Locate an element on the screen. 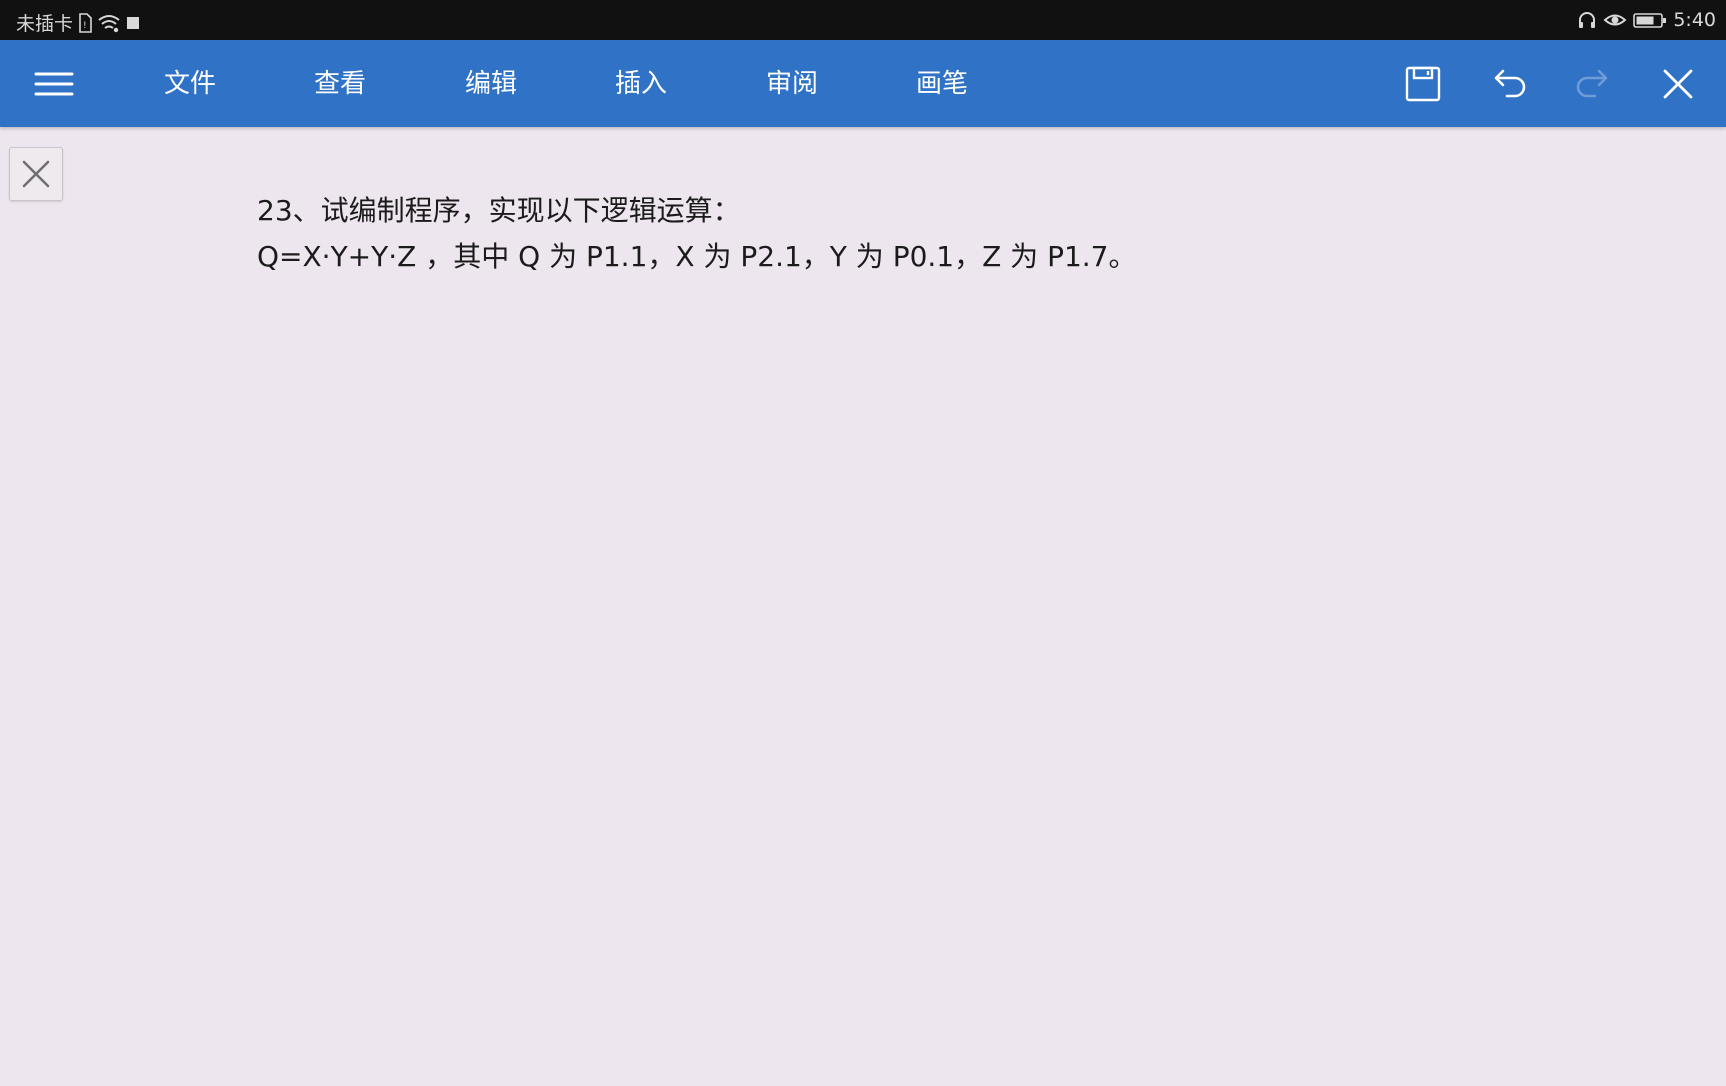 This screenshot has height=1086, width=1726. tab-file: 文件 is located at coordinates (190, 84).